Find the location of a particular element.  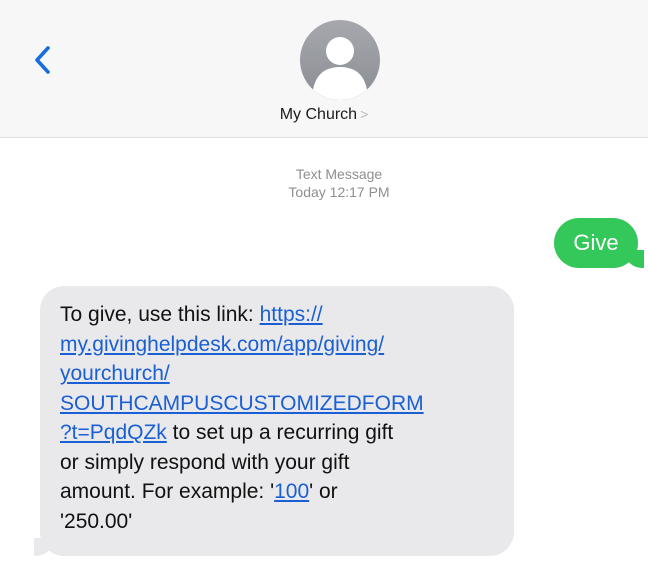

message-text: to set up a recurring gift is located at coordinates (280, 432).